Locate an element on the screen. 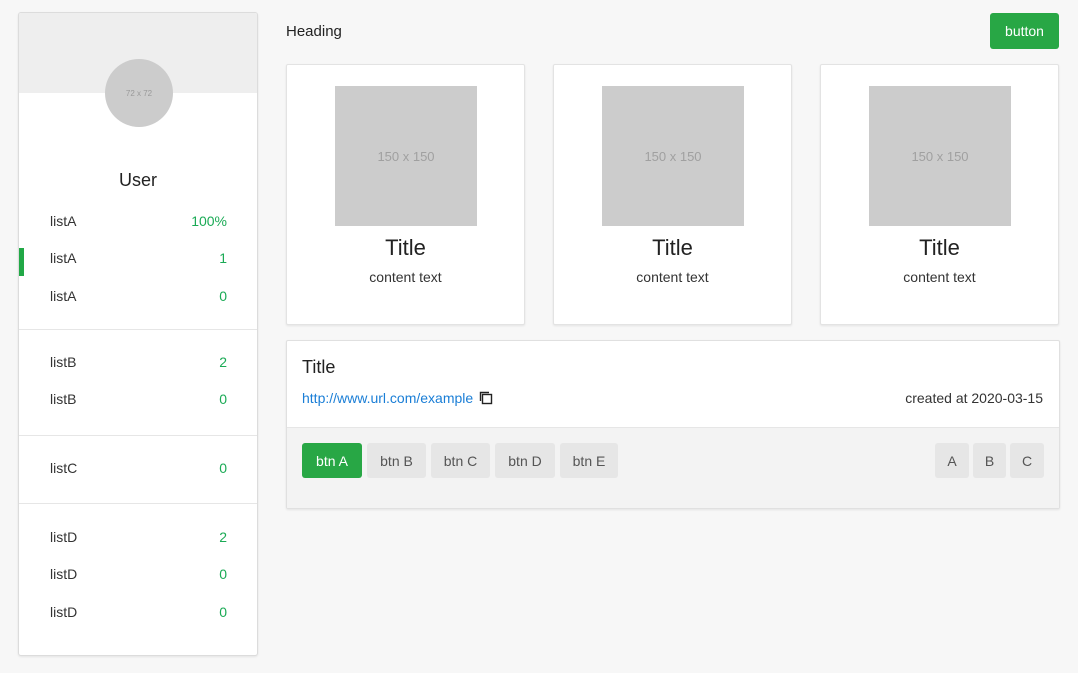 This screenshot has height=673, width=1078. list-item: listC 0 is located at coordinates (138, 468).